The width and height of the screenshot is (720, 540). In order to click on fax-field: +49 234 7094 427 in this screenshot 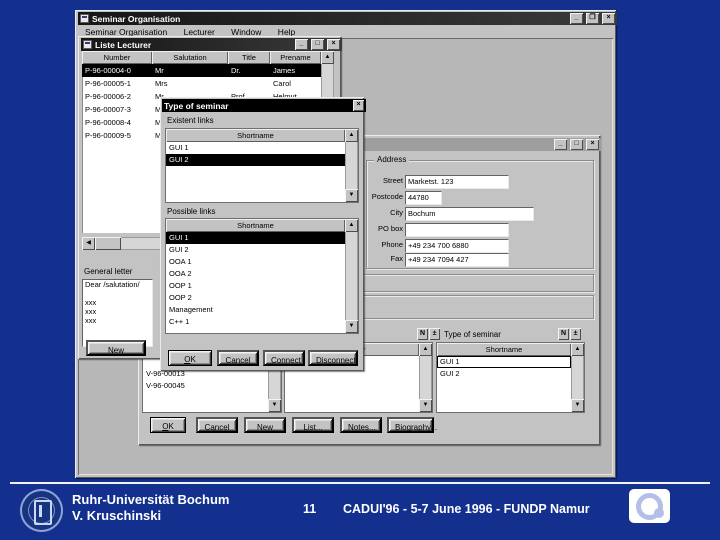, I will do `click(457, 260)`.